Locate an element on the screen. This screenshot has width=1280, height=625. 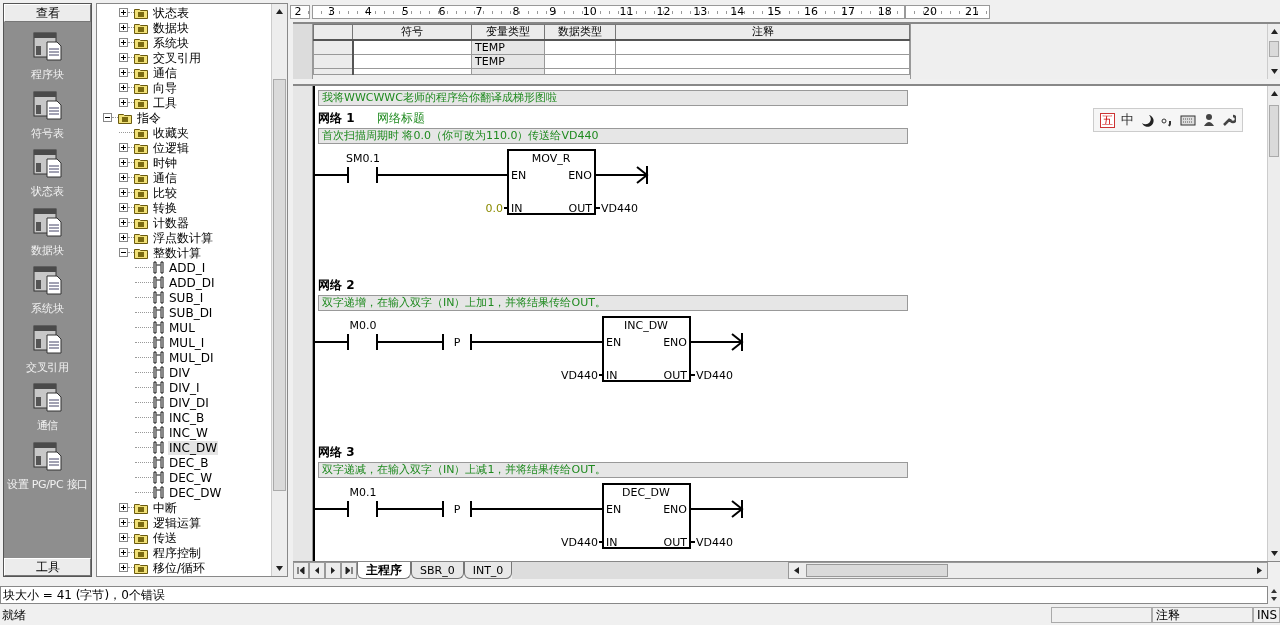
scroll-right-icon is located at coordinates (1259, 570).